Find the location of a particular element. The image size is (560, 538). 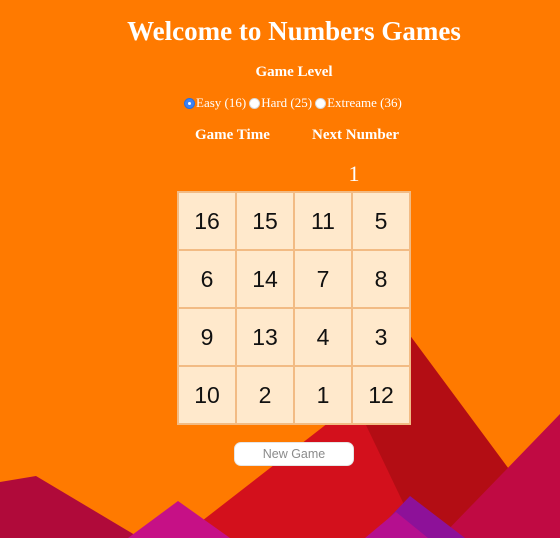

game-time-label: Game Time is located at coordinates (232, 135).